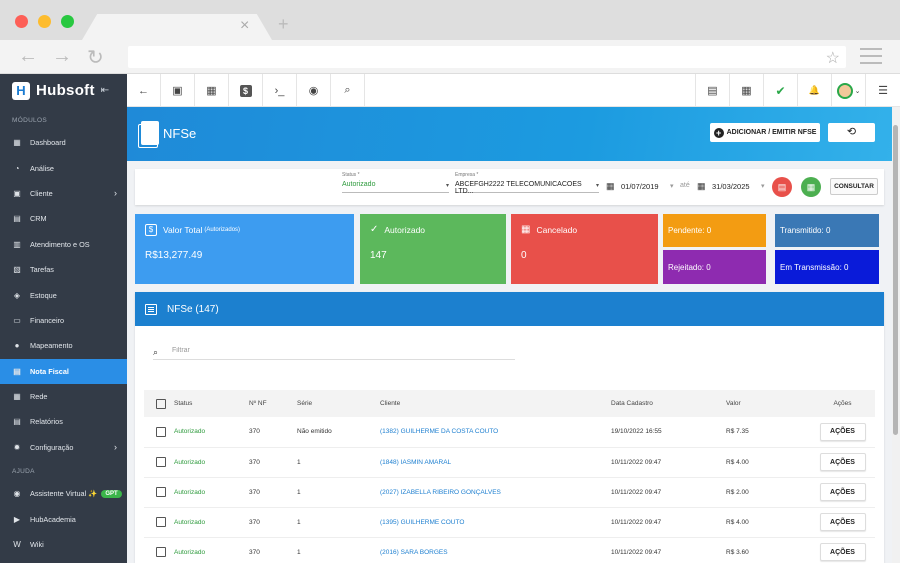 The image size is (900, 563). What do you see at coordinates (495, 432) in the screenshot?
I see `row-client-link: (1382) GUILHERME DA COSTA COUTO` at bounding box center [495, 432].